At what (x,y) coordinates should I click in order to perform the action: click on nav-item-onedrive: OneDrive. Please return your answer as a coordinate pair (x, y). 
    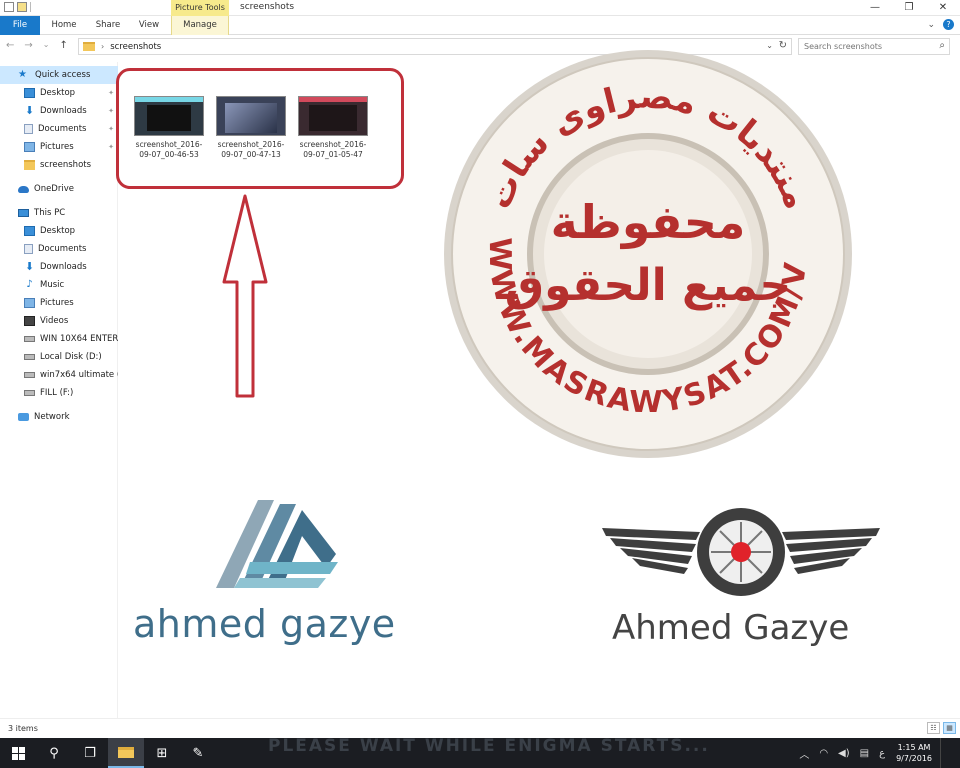
    Looking at the image, I should click on (59, 189).